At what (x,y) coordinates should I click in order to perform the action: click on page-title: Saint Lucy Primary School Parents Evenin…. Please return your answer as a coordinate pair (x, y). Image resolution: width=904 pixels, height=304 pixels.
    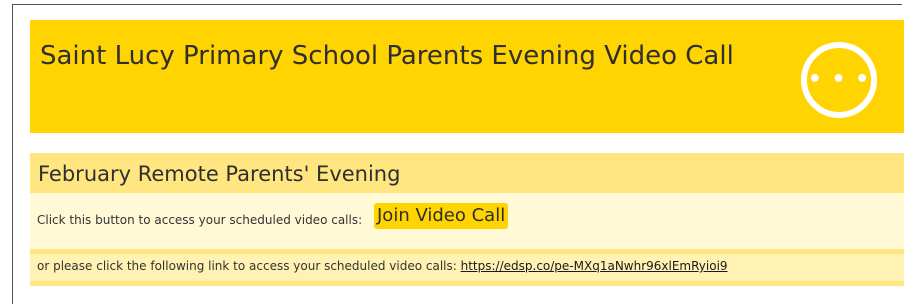
    Looking at the image, I should click on (387, 56).